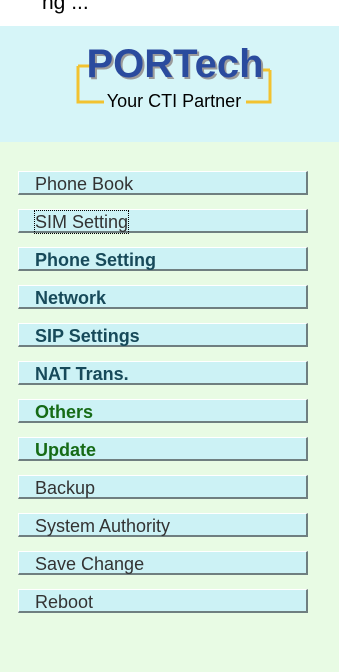 This screenshot has width=339, height=672. Describe the element at coordinates (163, 221) in the screenshot. I see `menu-item-sim-setting: SIM Setting` at that location.